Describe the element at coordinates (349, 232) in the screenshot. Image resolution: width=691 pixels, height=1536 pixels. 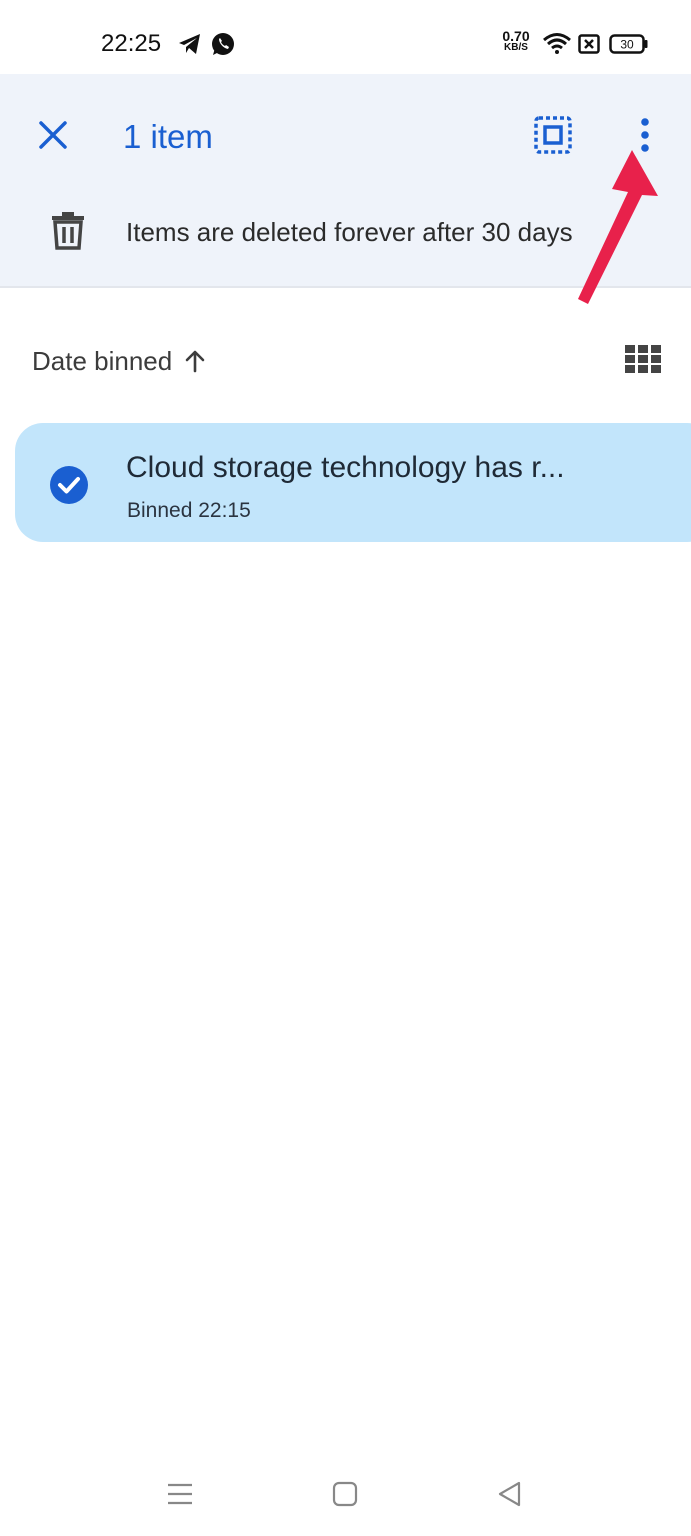
I see `bin-notice-text: Items are deleted forever after 30 days` at that location.